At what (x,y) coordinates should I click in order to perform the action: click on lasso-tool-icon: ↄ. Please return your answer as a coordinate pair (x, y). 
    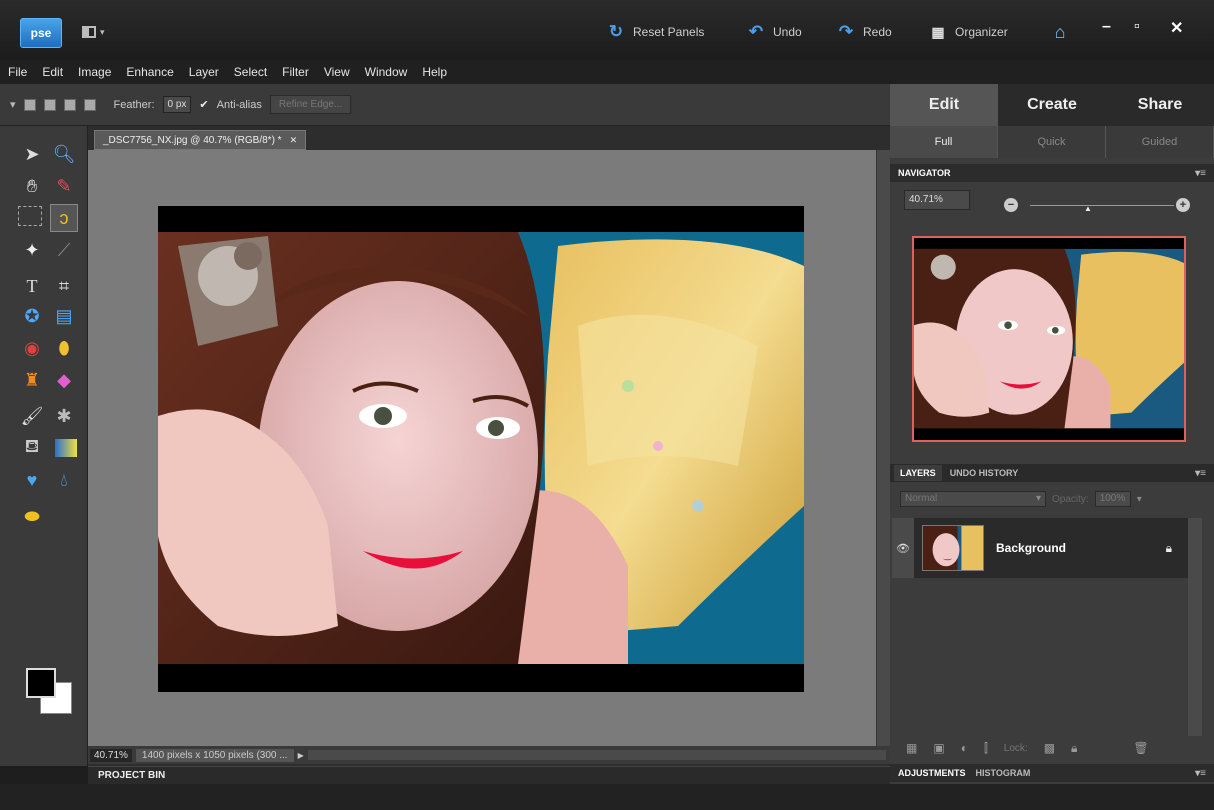
    Looking at the image, I should click on (64, 218).